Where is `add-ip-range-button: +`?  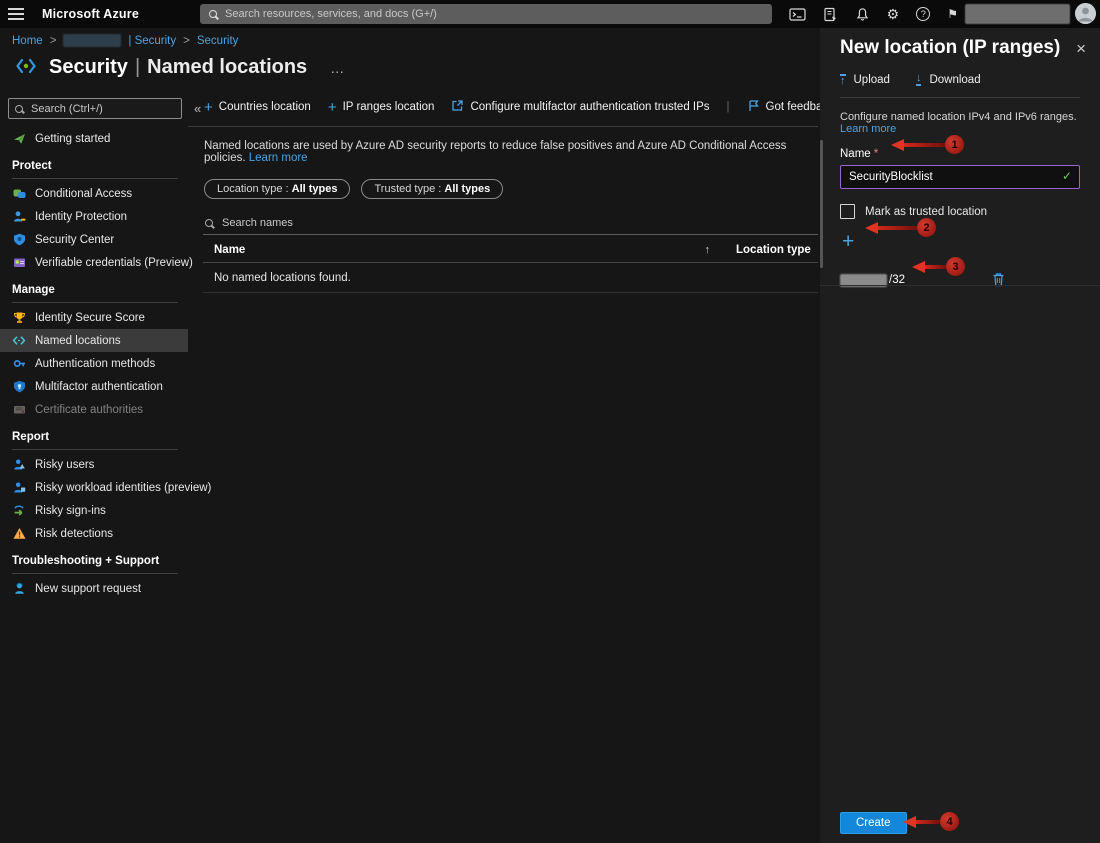 add-ip-range-button: + is located at coordinates (853, 241).